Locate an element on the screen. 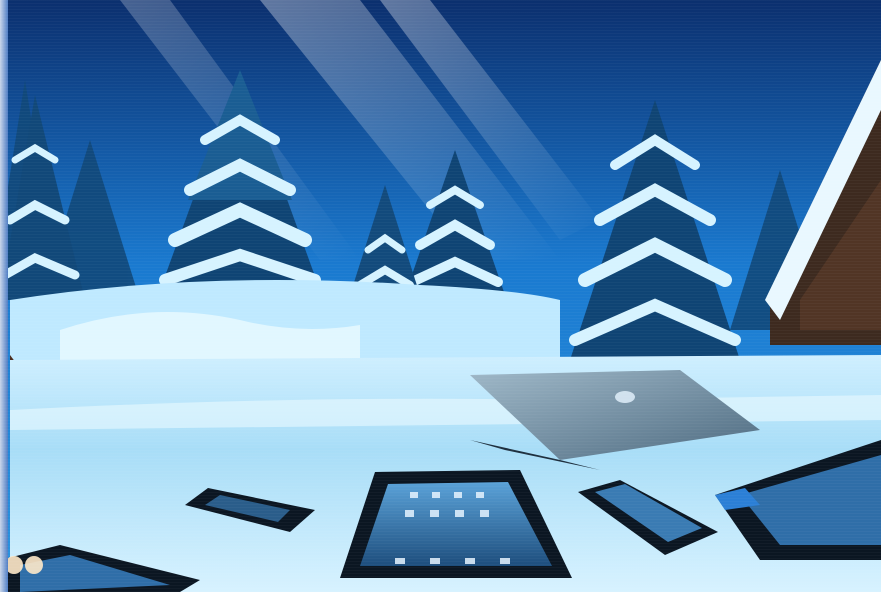 The height and width of the screenshot is (592, 881). left-edge-bar is located at coordinates (4, 296).